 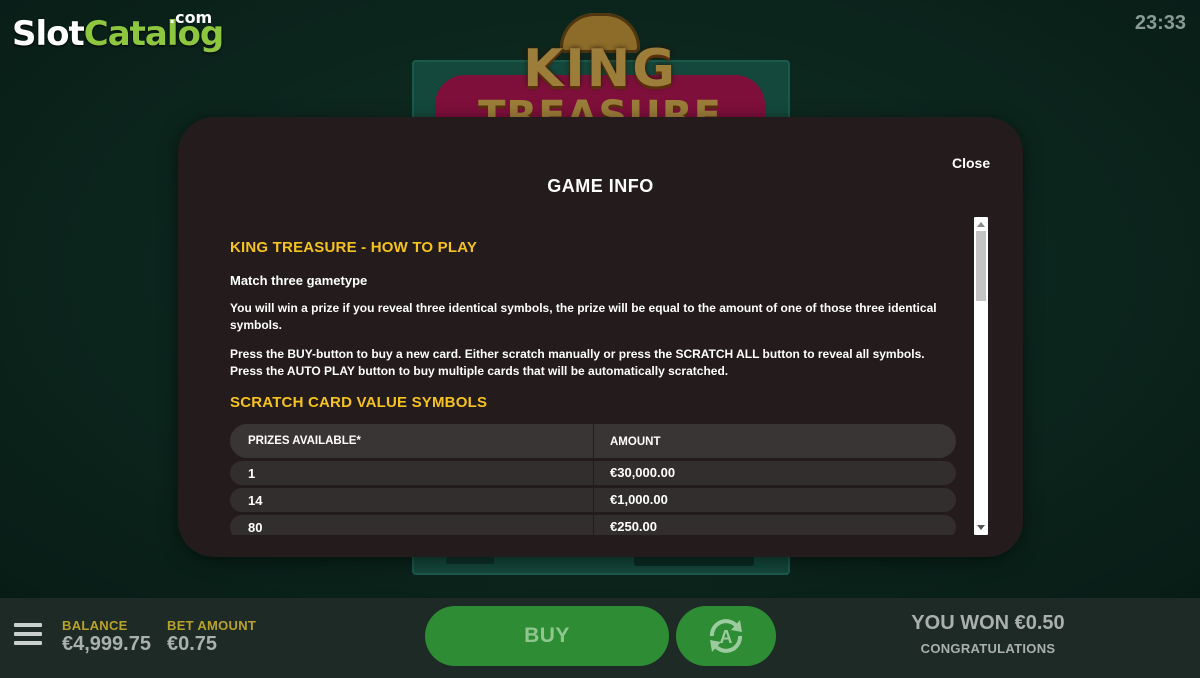 What do you see at coordinates (593, 473) in the screenshot?
I see `table-row: 1 €30,000.00` at bounding box center [593, 473].